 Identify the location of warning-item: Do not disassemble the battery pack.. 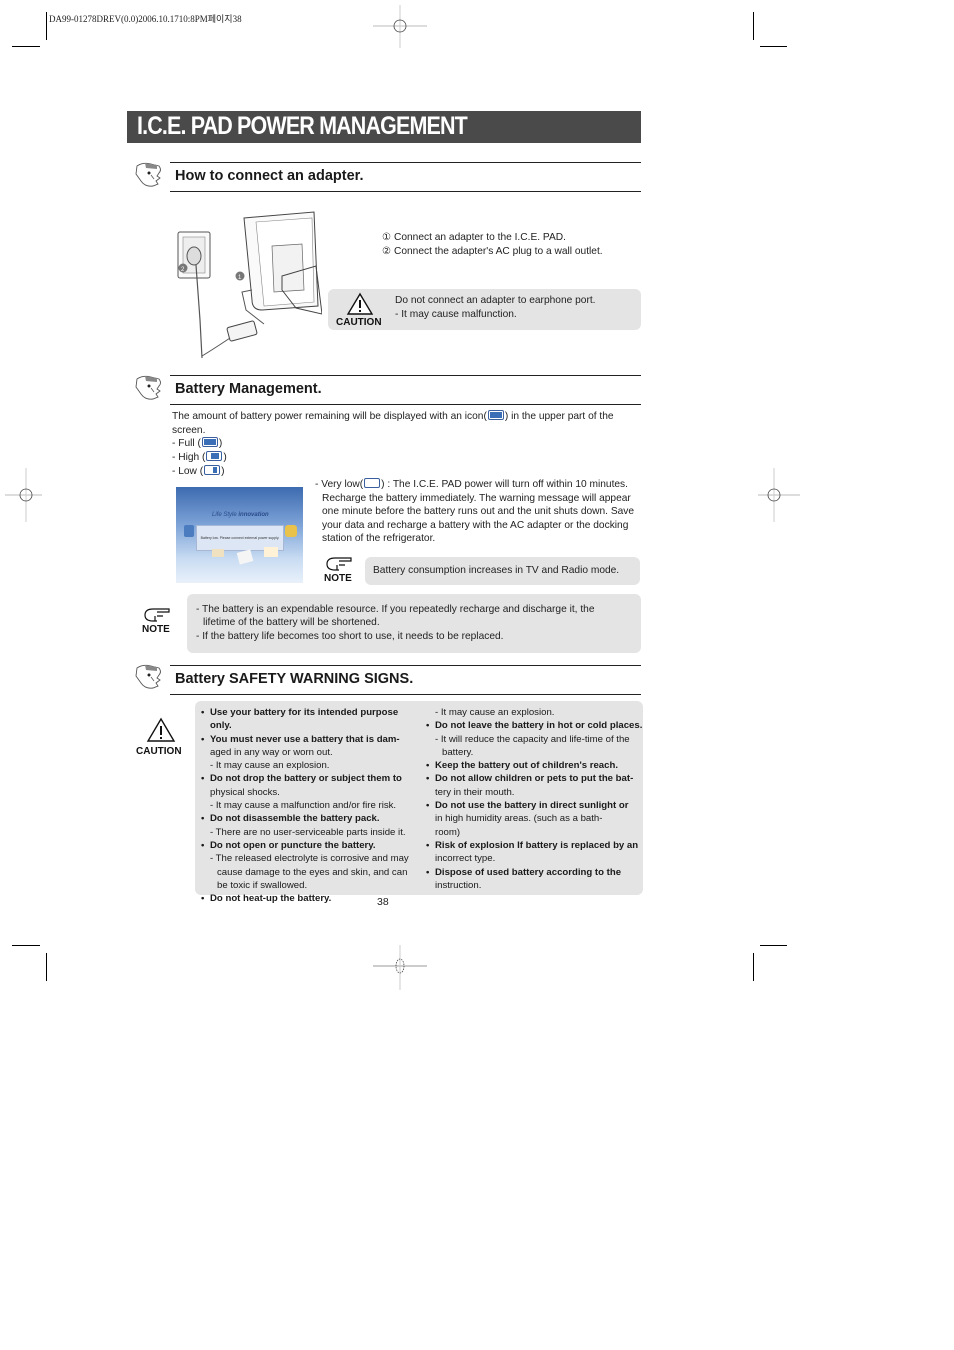
(311, 819).